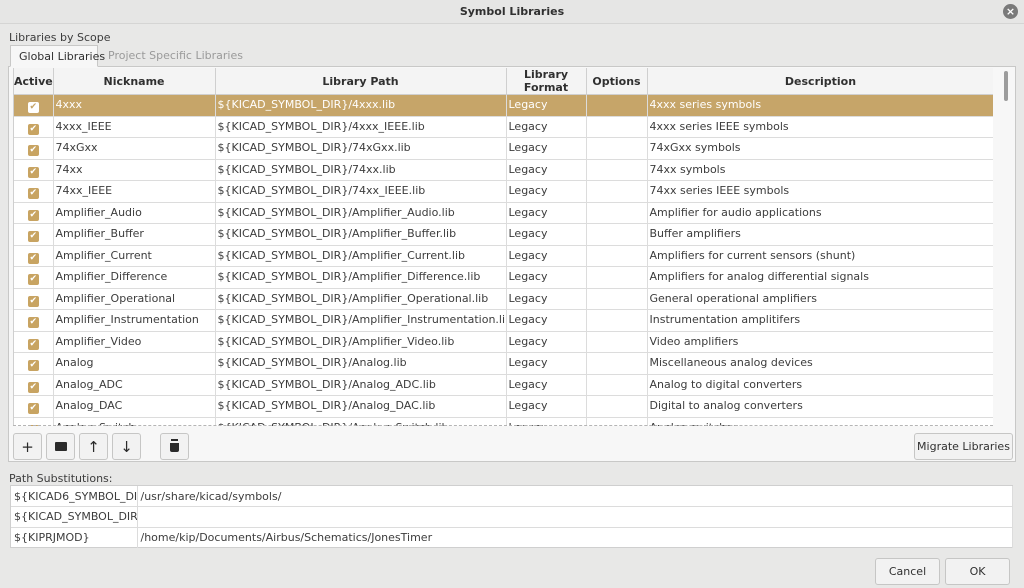  Describe the element at coordinates (361, 385) in the screenshot. I see `path-cell: ${KICAD_SYMBOL_DIR}/Analog_ADC.lib` at that location.